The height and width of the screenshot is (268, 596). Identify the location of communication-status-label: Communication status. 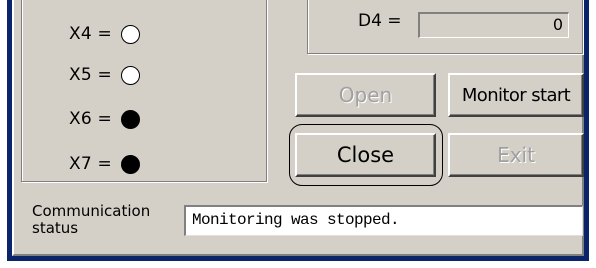
(91, 220).